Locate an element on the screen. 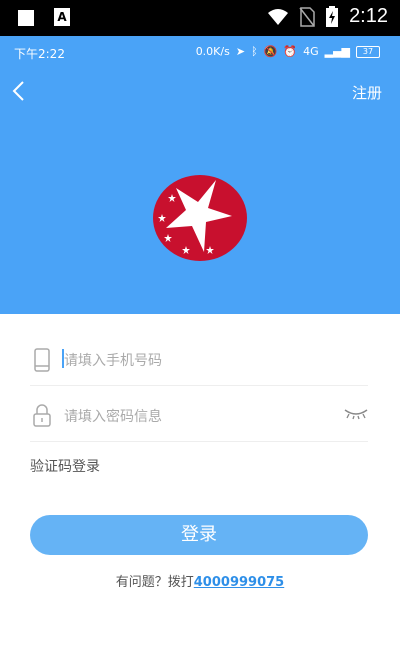 This screenshot has width=400, height=650. inner-status-bar: 下午2:22 0.0K/s ➤ ᛒ 🔕 ⏰ 4G ▂▄▆ 37 is located at coordinates (200, 52).